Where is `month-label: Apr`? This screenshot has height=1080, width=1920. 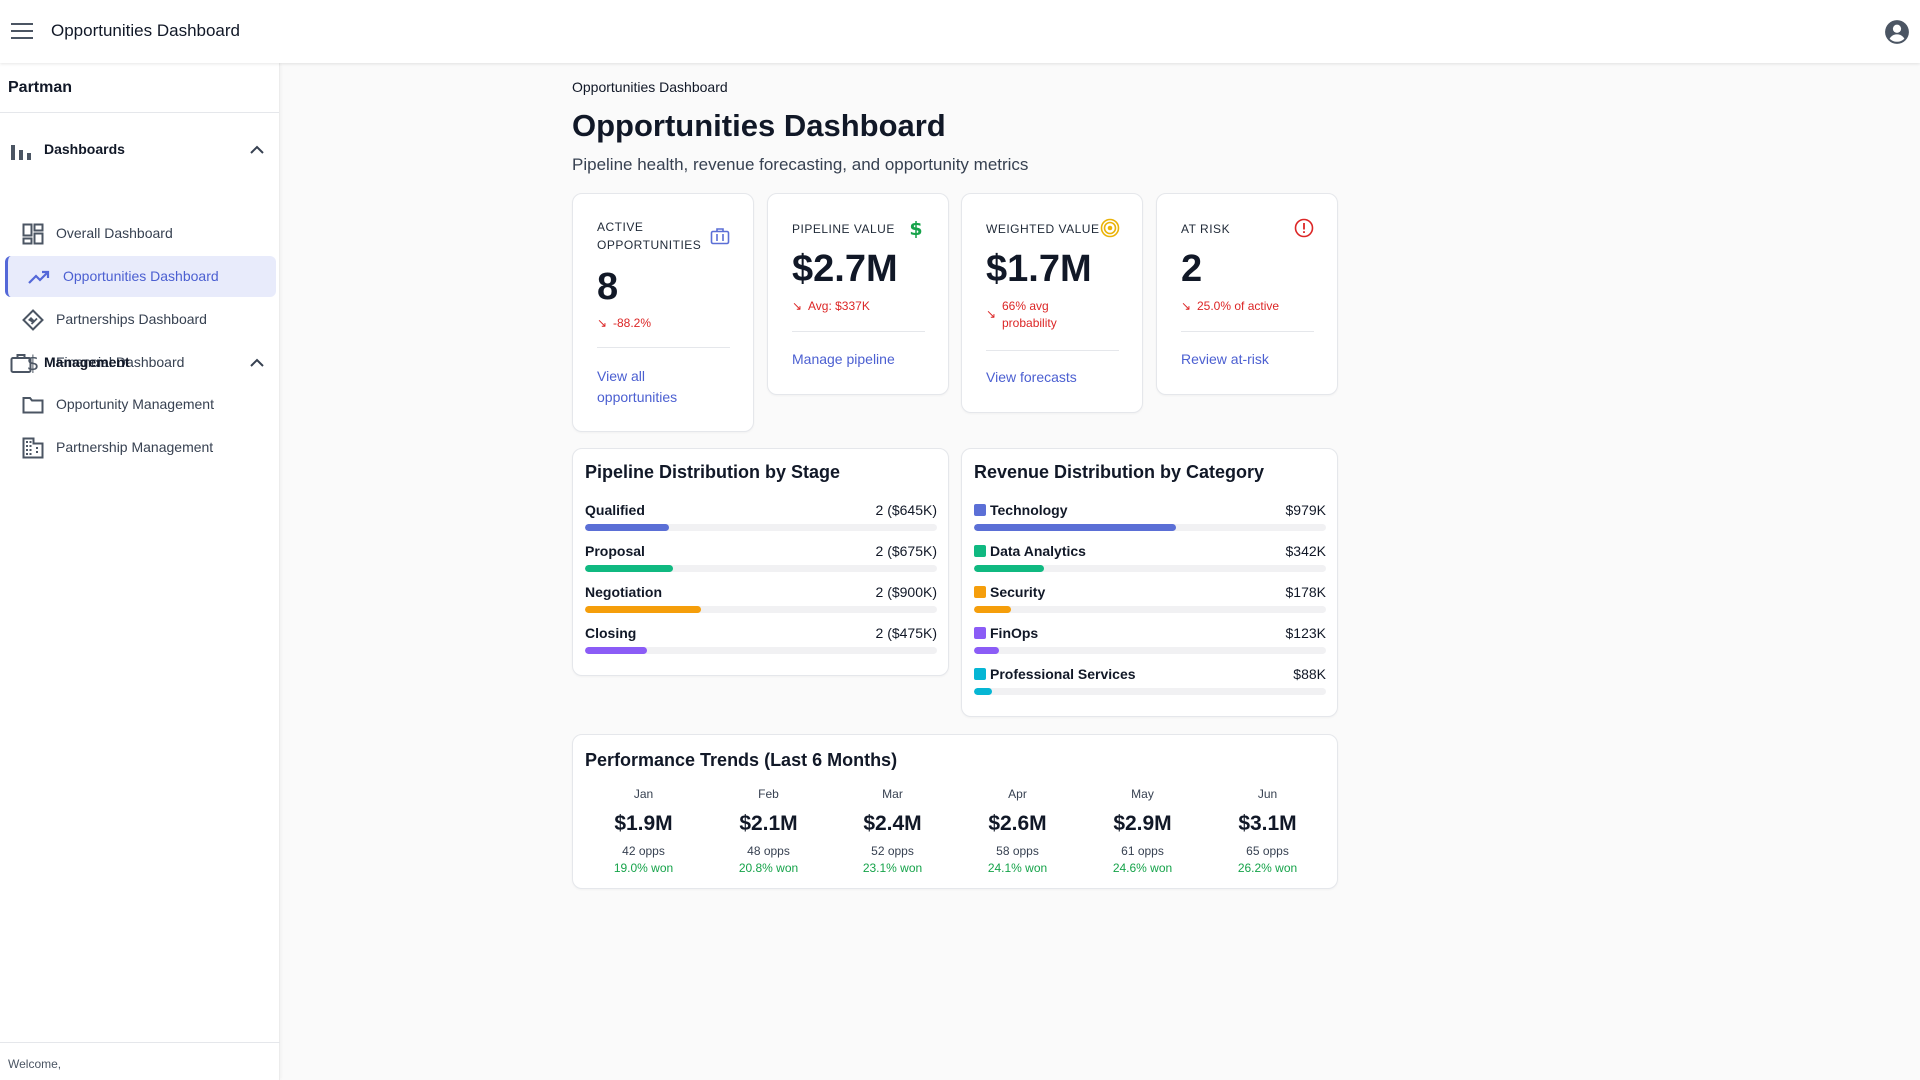 month-label: Apr is located at coordinates (1017, 794).